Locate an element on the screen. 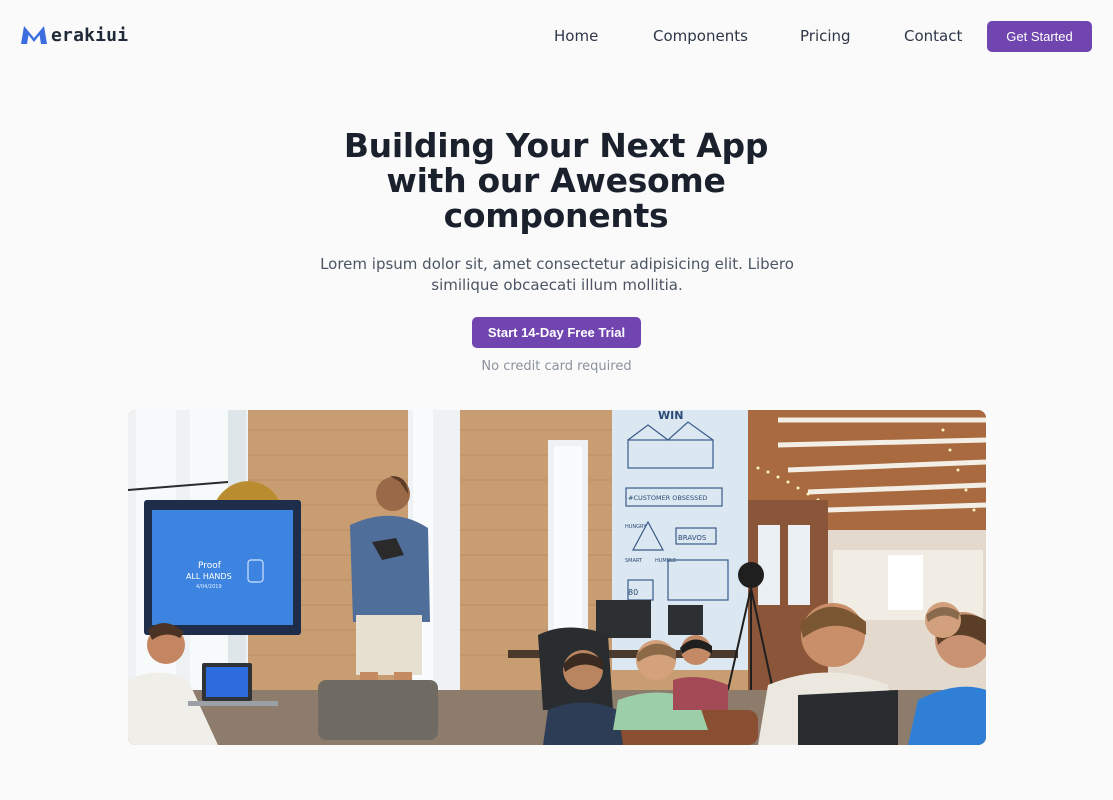 This screenshot has height=800, width=1113. nav-link-components: Components is located at coordinates (700, 36).